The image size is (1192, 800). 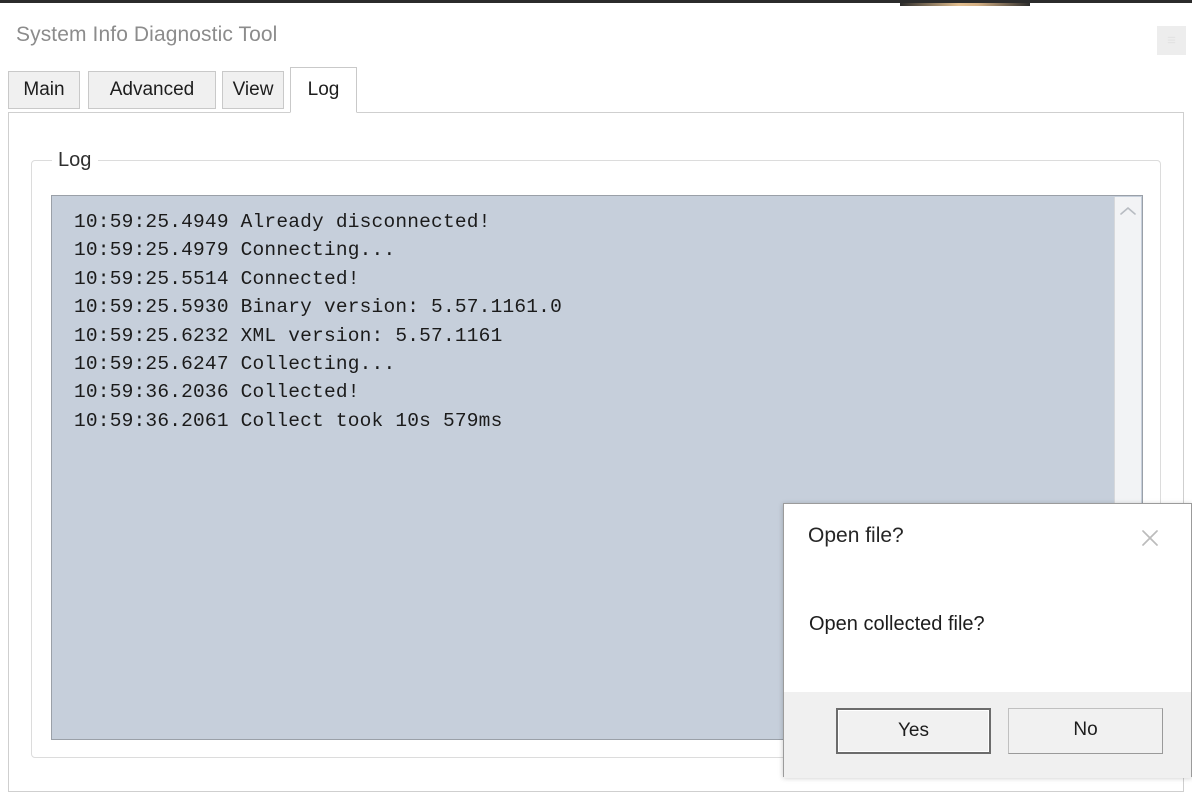 I want to click on log-line: 10:59:25.5514 Connected!, so click(x=217, y=278).